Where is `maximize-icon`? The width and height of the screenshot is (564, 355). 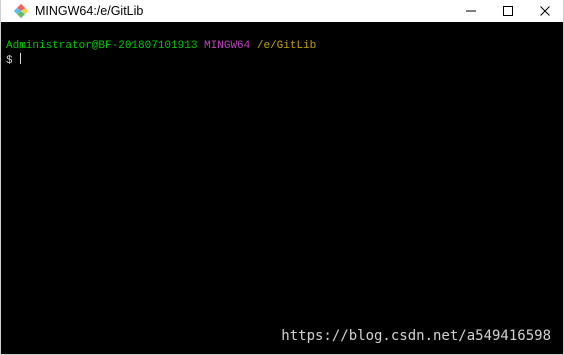
maximize-icon is located at coordinates (507, 11).